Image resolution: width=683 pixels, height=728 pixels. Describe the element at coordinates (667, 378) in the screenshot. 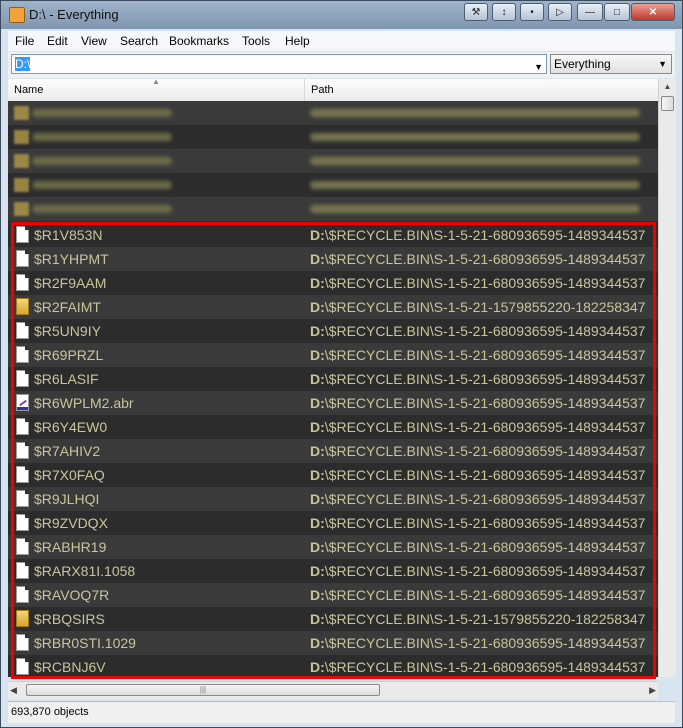

I see `vertical-scrollbar: ▲` at that location.